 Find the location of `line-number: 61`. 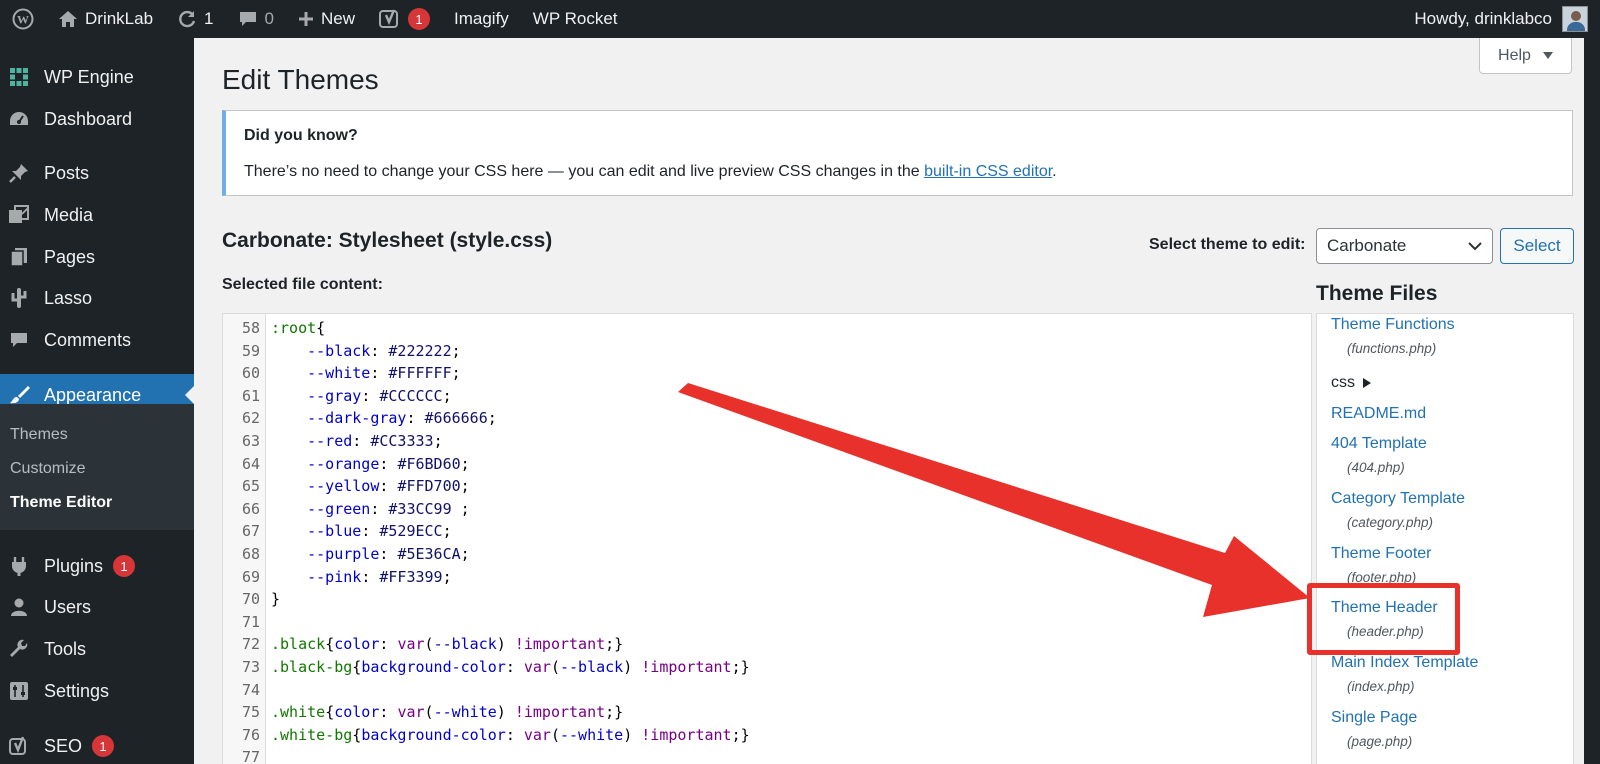

line-number: 61 is located at coordinates (250, 395).